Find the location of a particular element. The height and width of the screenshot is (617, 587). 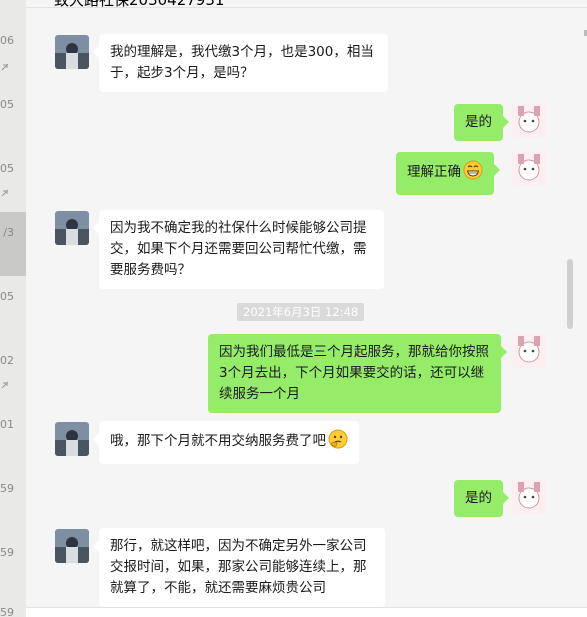

conversation-time: /3 is located at coordinates (8, 232).